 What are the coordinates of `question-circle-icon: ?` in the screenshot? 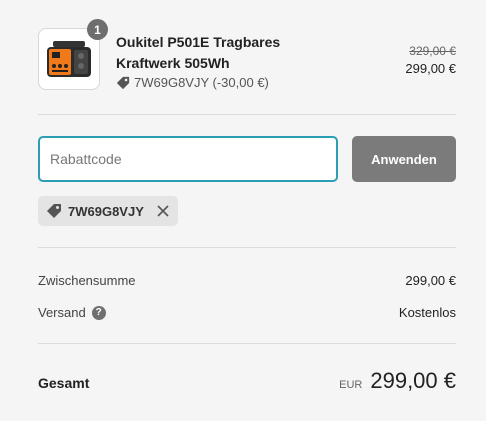 It's located at (98, 312).